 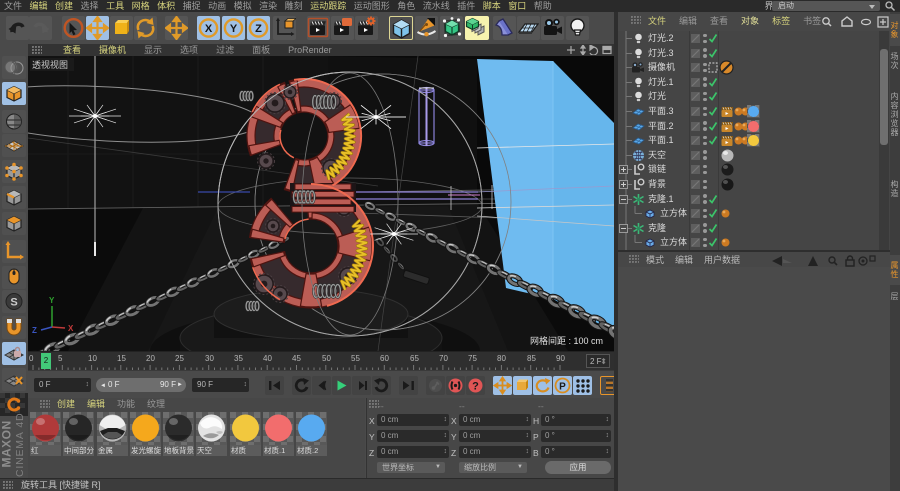 What do you see at coordinates (562, 387) in the screenshot?
I see `svg-text: P` at bounding box center [562, 387].